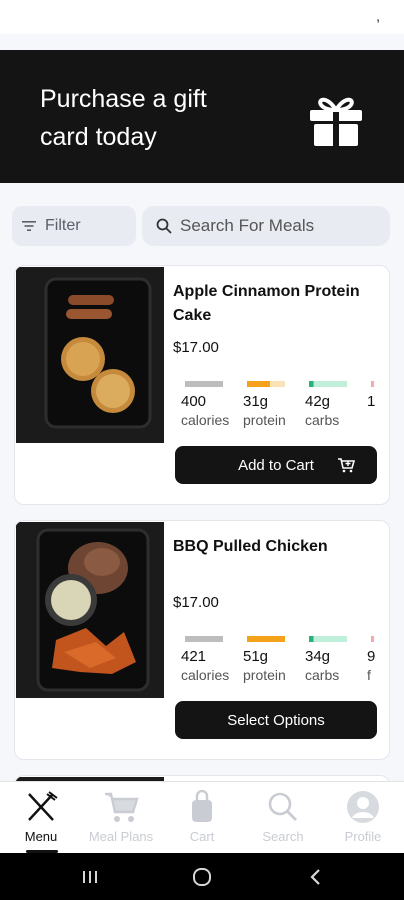 The height and width of the screenshot is (900, 404). Describe the element at coordinates (335, 404) in the screenshot. I see `macro-carbs: 42g carbs` at that location.